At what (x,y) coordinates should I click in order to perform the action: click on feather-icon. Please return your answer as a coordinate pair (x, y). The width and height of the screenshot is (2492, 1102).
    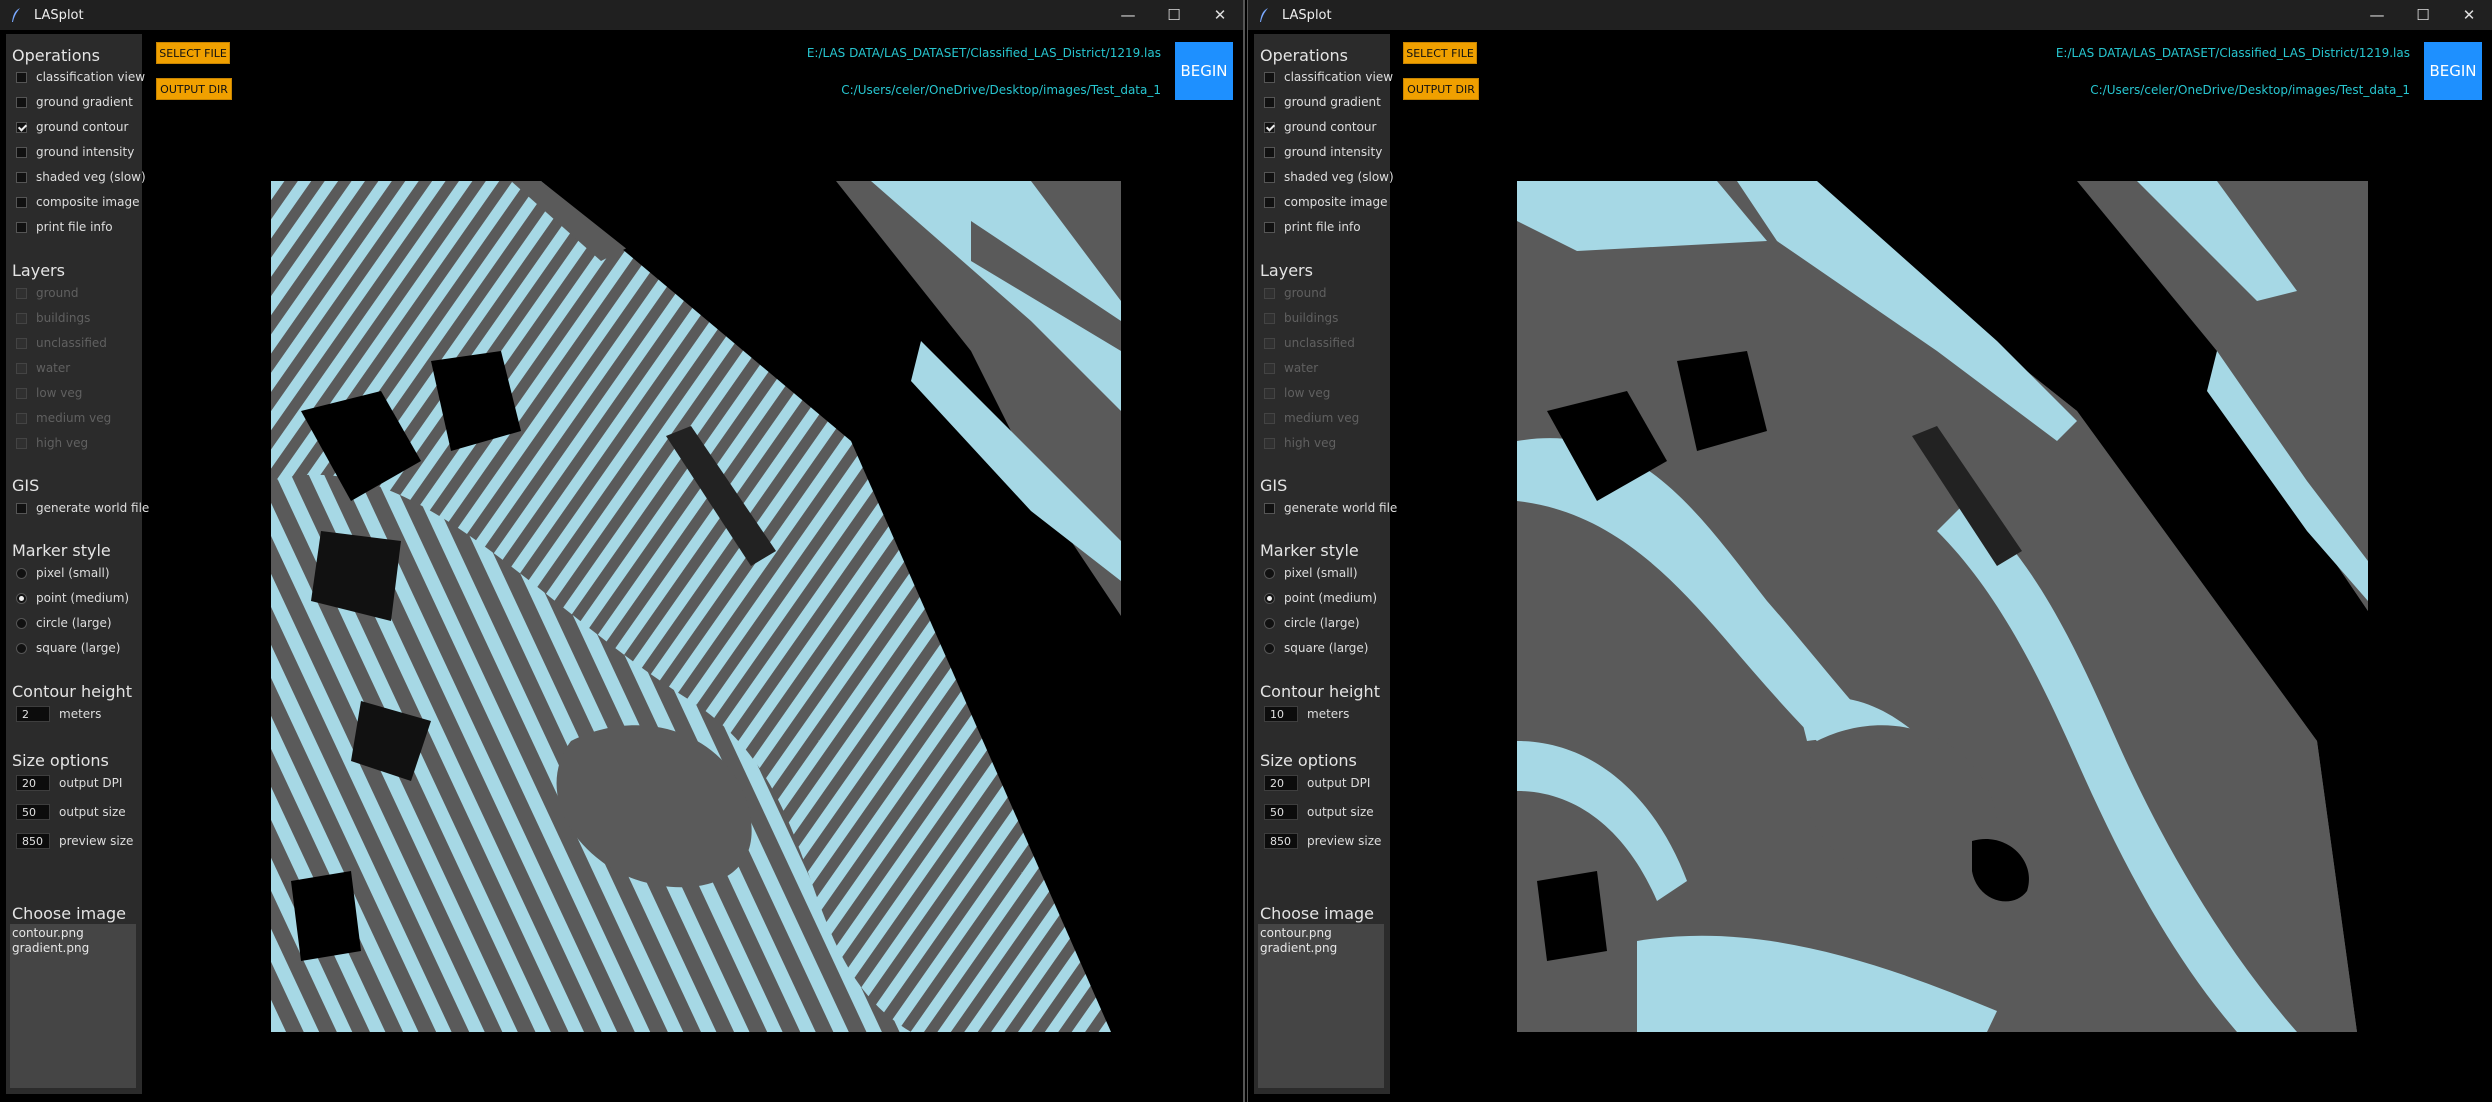
    Looking at the image, I should click on (1265, 15).